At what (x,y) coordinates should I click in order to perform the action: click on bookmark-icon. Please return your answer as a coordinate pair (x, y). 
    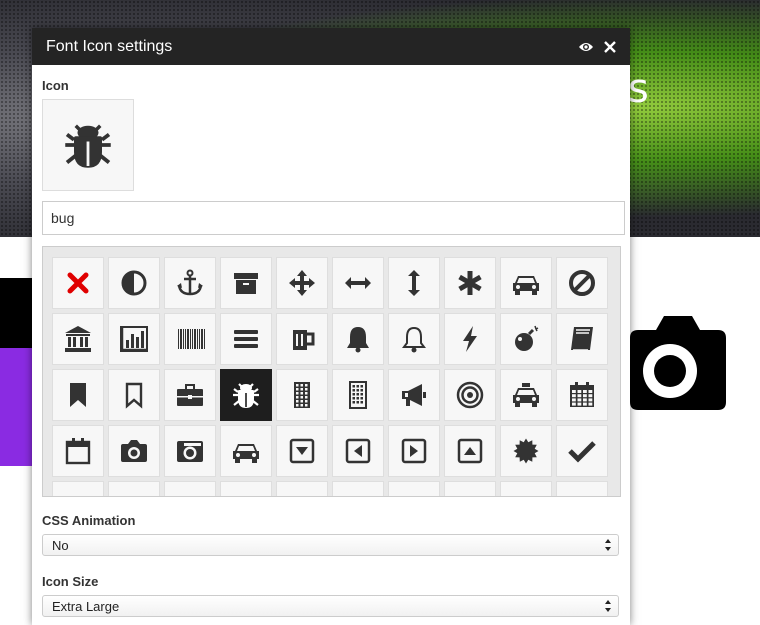
    Looking at the image, I should click on (78, 395).